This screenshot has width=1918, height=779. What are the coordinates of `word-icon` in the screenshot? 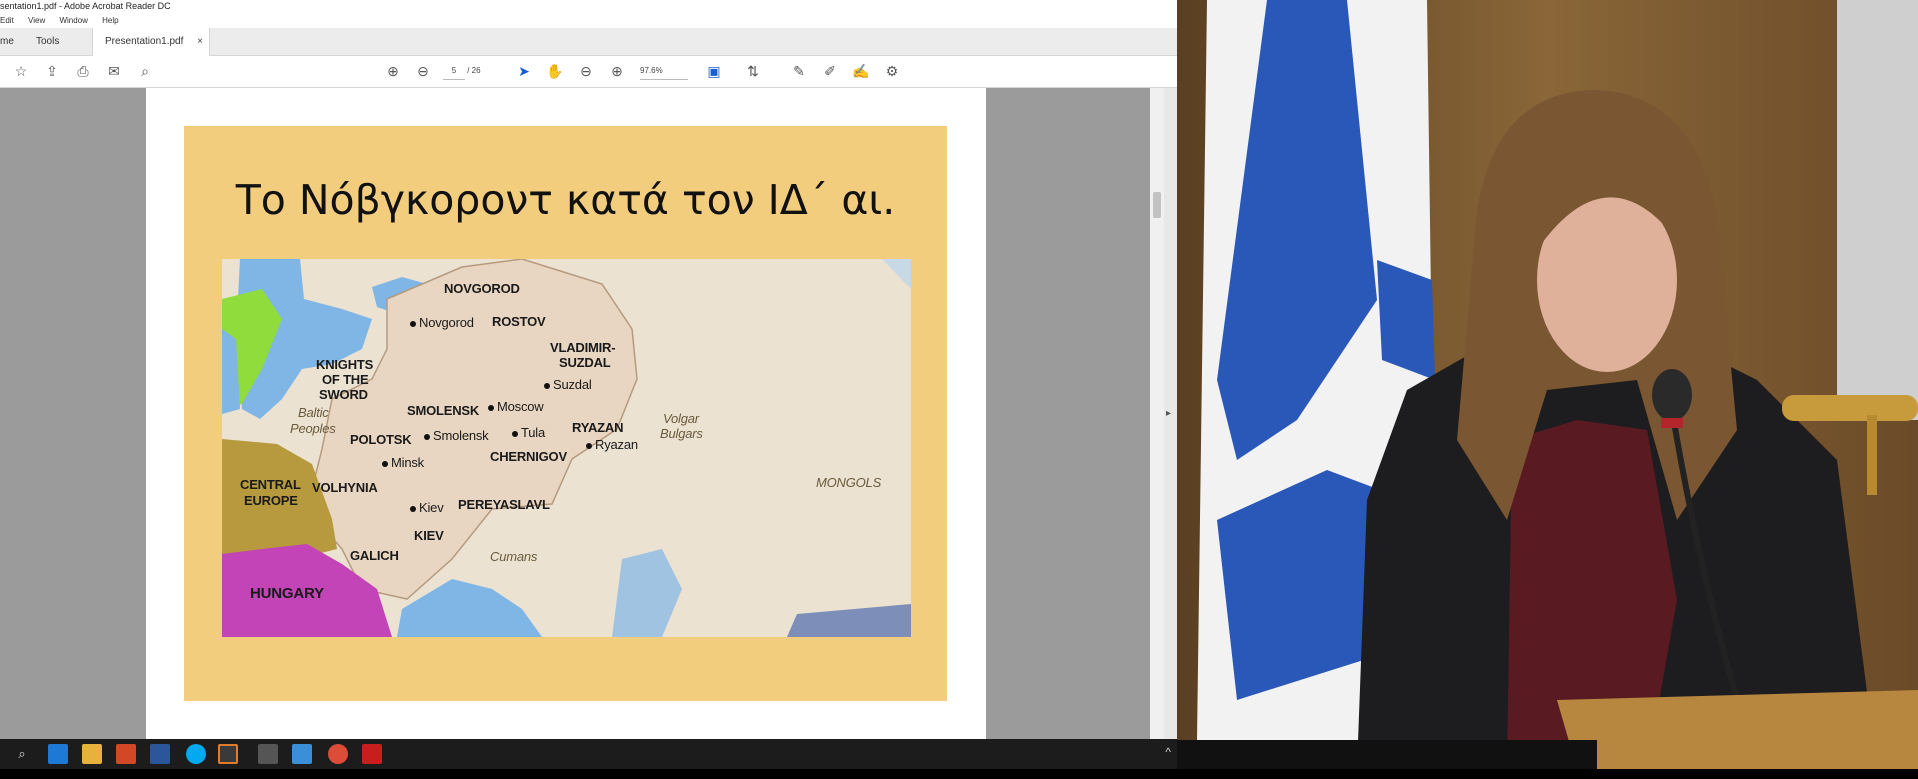 It's located at (160, 754).